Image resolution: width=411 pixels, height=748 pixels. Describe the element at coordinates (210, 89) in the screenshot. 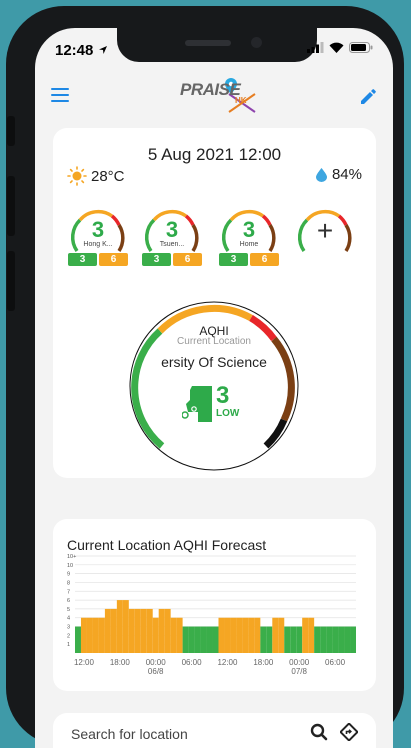

I see `app-logo-text: PRAISE` at that location.